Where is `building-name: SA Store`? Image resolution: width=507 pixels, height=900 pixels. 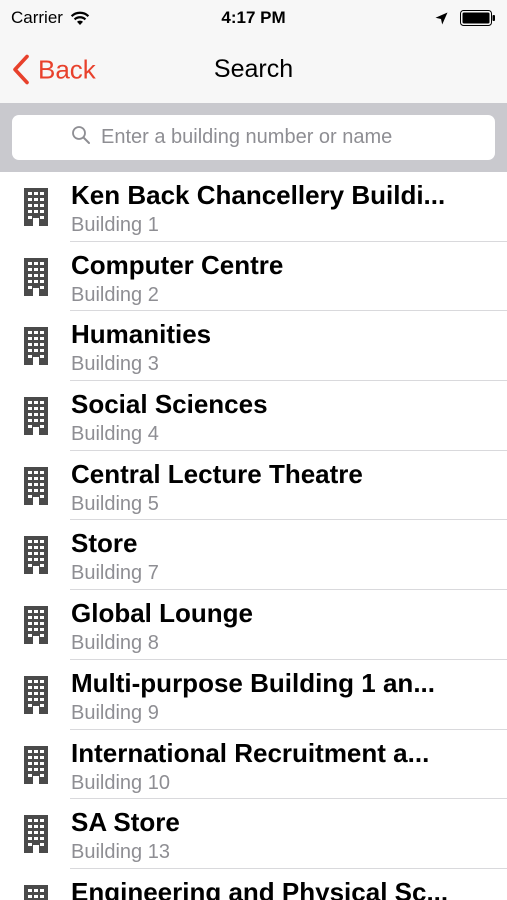
building-name: SA Store is located at coordinates (125, 822).